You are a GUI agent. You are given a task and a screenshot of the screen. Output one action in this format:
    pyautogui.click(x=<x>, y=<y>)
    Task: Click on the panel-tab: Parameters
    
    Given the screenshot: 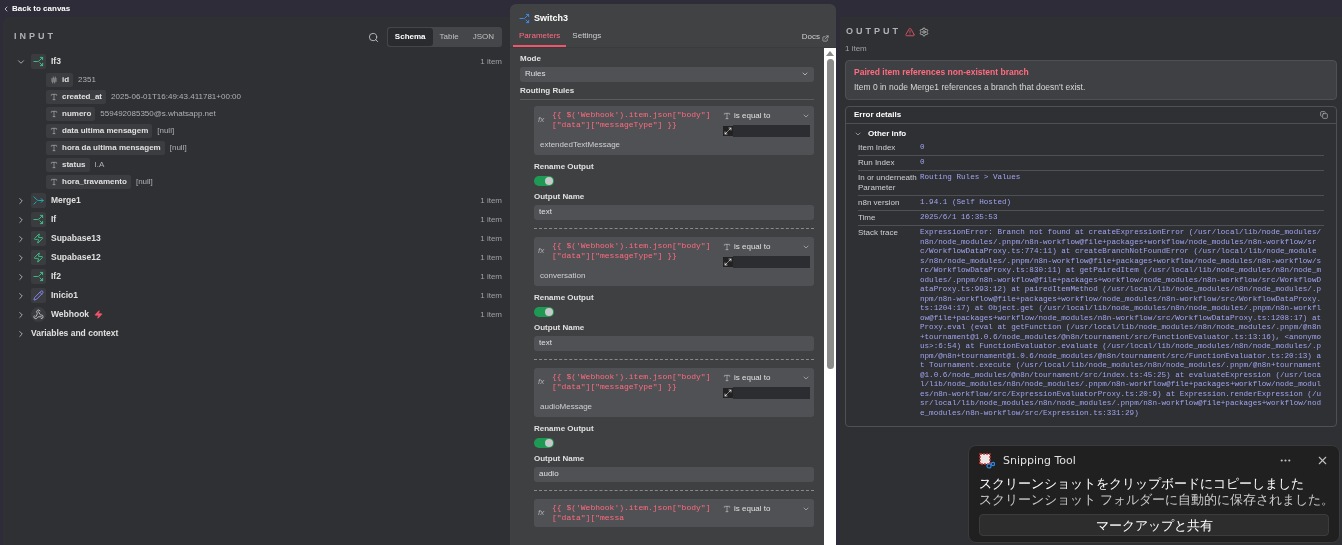 What is the action you would take?
    pyautogui.click(x=540, y=38)
    